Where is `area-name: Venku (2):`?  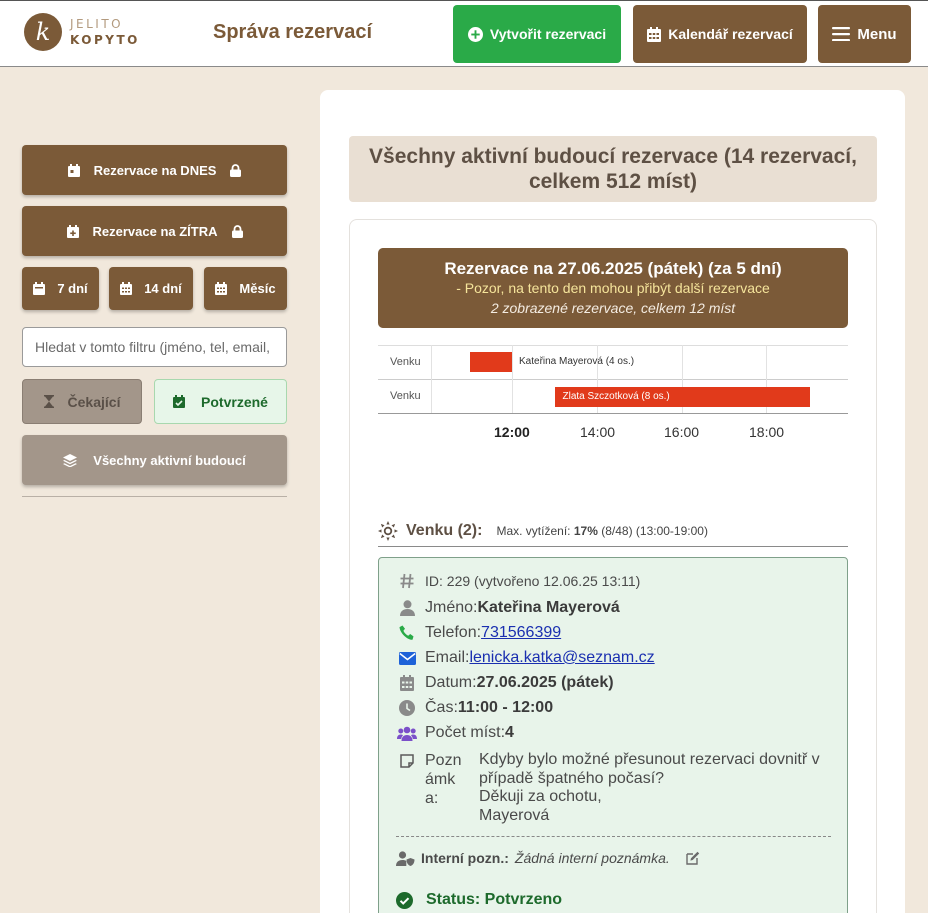
area-name: Venku (2): is located at coordinates (444, 530).